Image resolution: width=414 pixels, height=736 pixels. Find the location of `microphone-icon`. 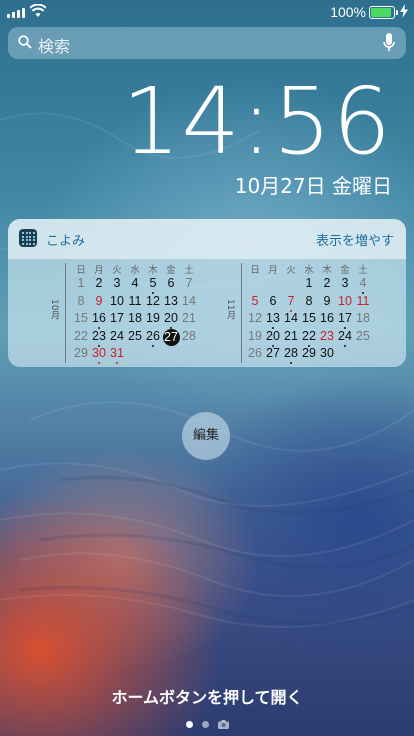

microphone-icon is located at coordinates (389, 43).